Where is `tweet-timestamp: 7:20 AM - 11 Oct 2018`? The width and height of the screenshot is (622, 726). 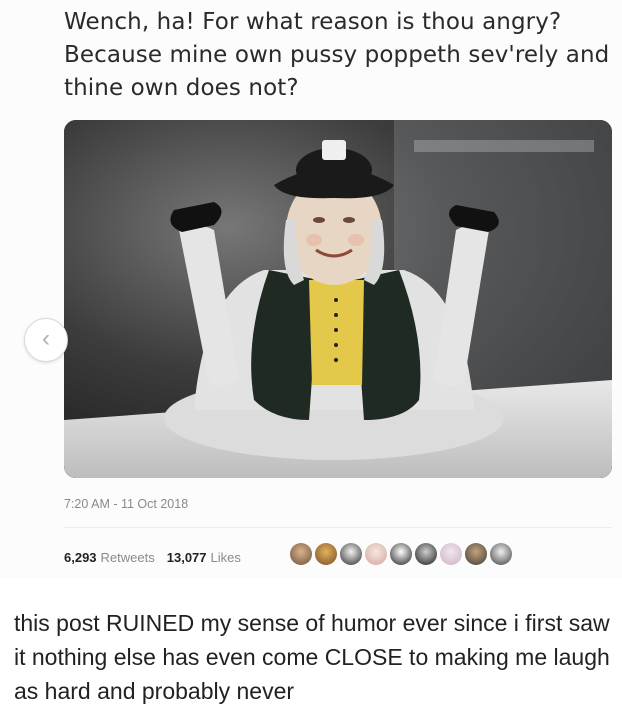
tweet-timestamp: 7:20 AM - 11 Oct 2018 is located at coordinates (126, 504).